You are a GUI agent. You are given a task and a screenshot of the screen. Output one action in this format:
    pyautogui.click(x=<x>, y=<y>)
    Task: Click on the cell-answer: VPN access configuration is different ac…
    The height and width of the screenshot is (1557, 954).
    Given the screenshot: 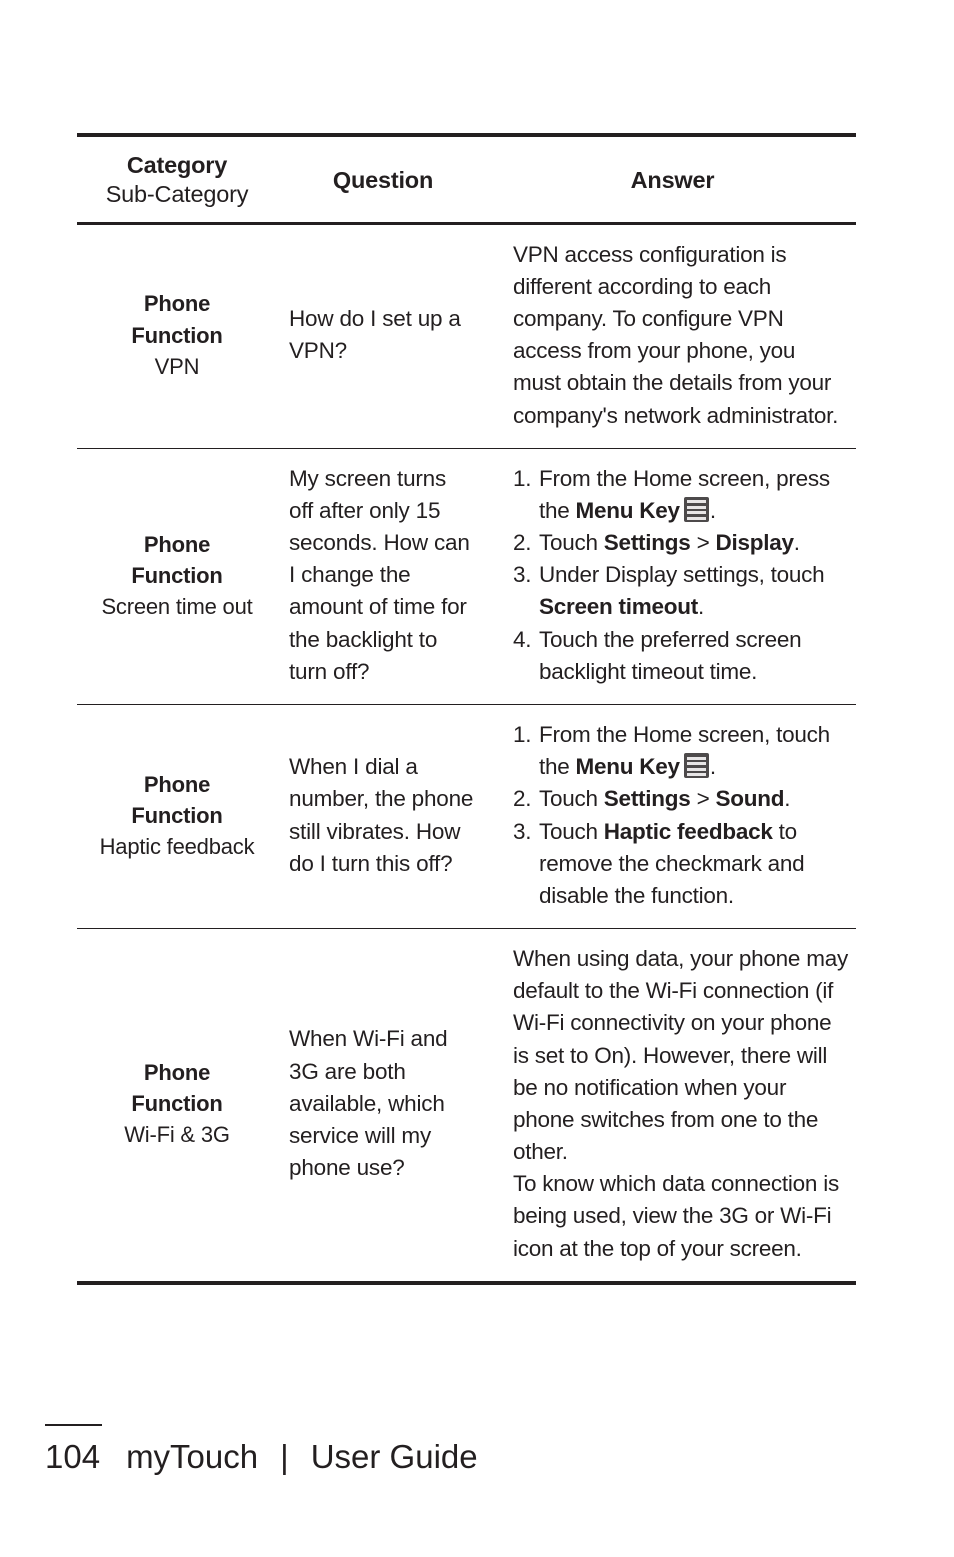 What is the action you would take?
    pyautogui.click(x=672, y=335)
    